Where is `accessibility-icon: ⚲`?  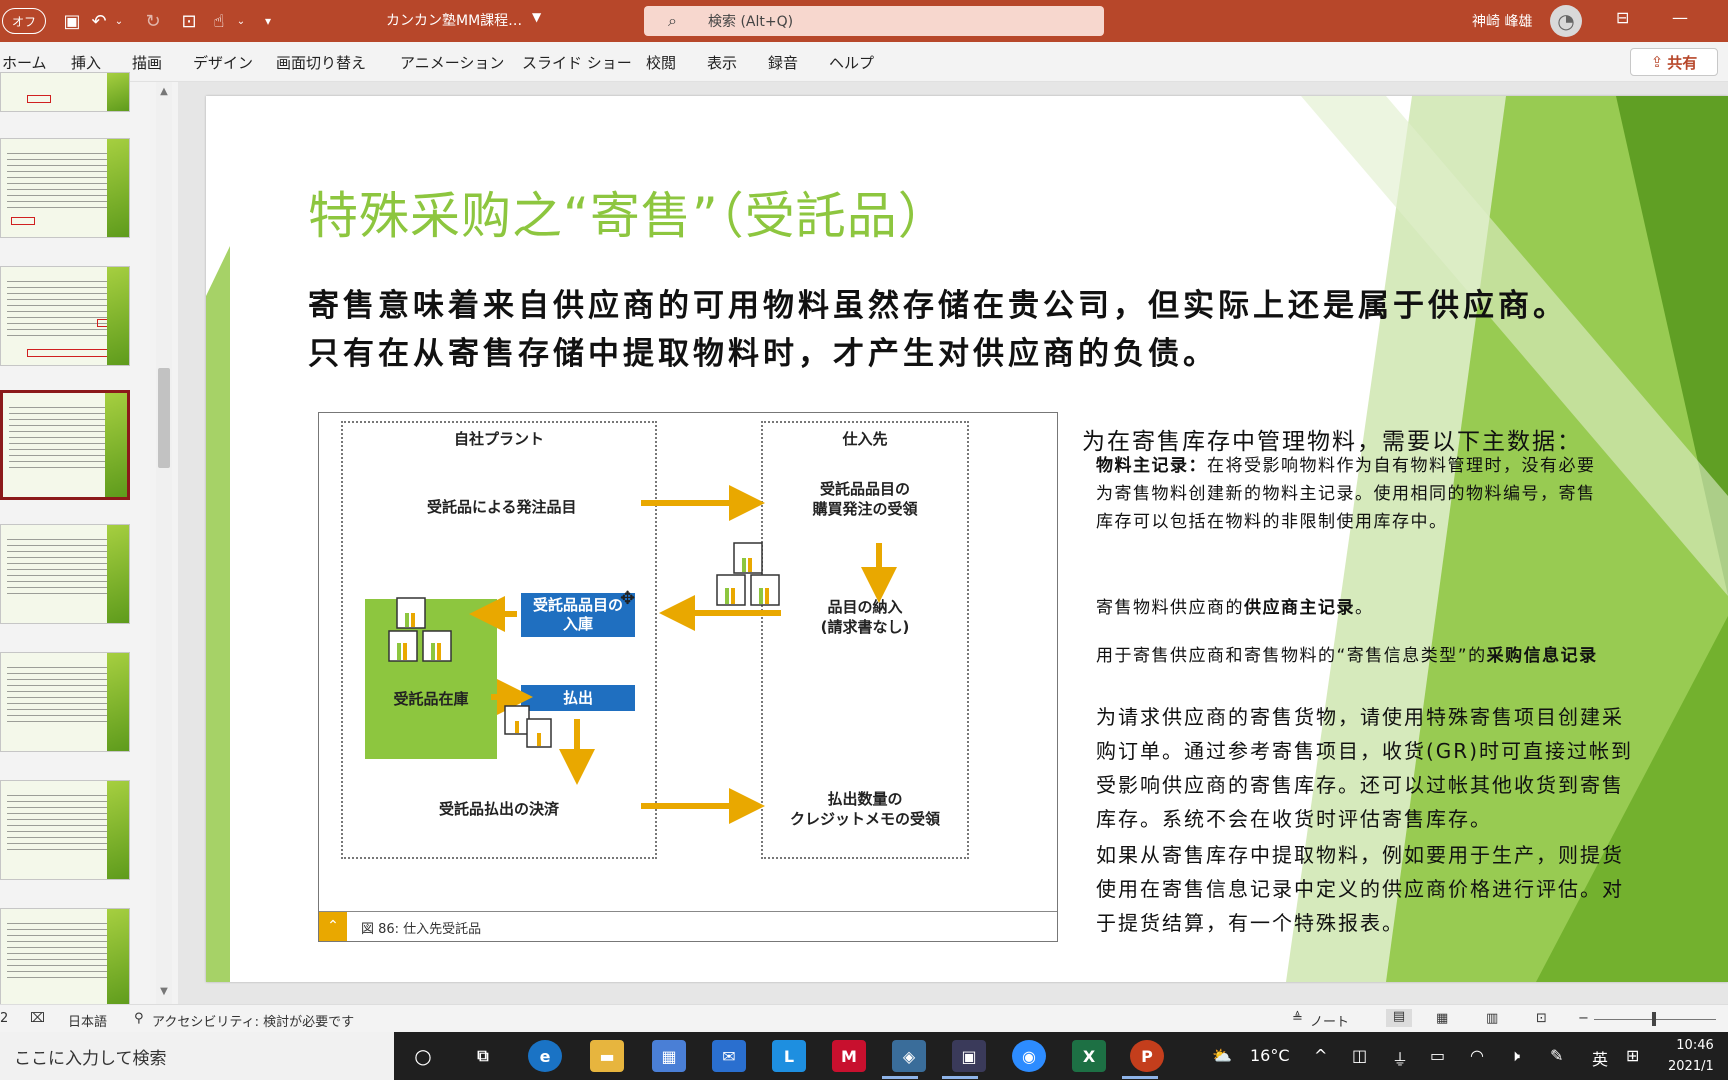
accessibility-icon: ⚲ is located at coordinates (139, 1018).